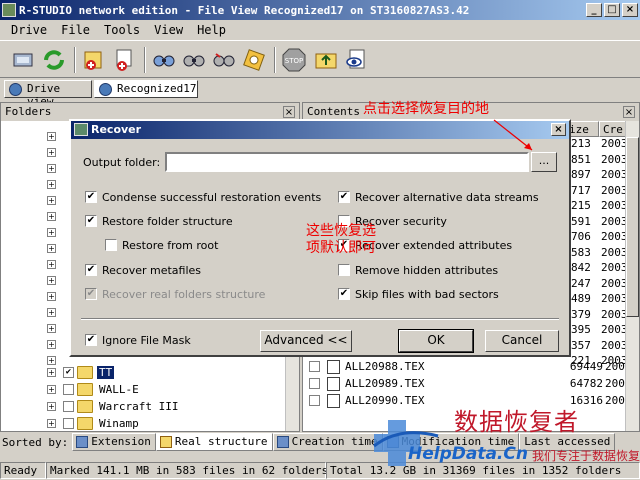 The height and width of the screenshot is (480, 640). What do you see at coordinates (143, 424) in the screenshot?
I see `tree-row-winamp: + Winamp` at bounding box center [143, 424].